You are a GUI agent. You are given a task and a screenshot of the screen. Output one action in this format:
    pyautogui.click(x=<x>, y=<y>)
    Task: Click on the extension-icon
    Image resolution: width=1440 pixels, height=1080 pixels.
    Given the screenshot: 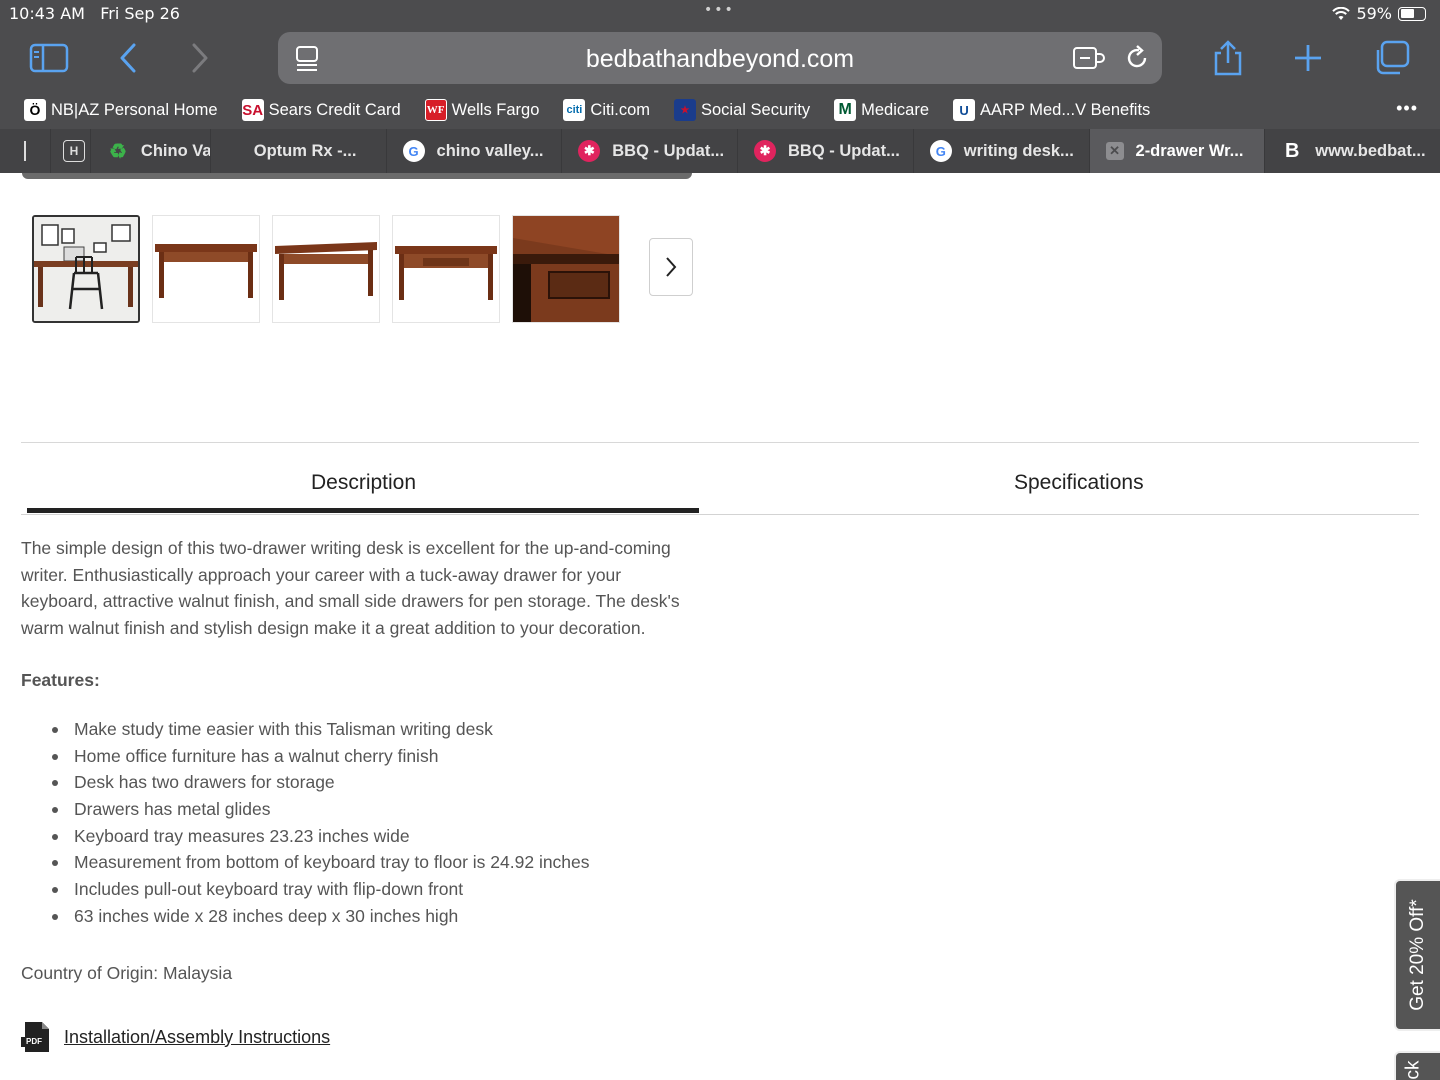 What is the action you would take?
    pyautogui.click(x=1089, y=58)
    